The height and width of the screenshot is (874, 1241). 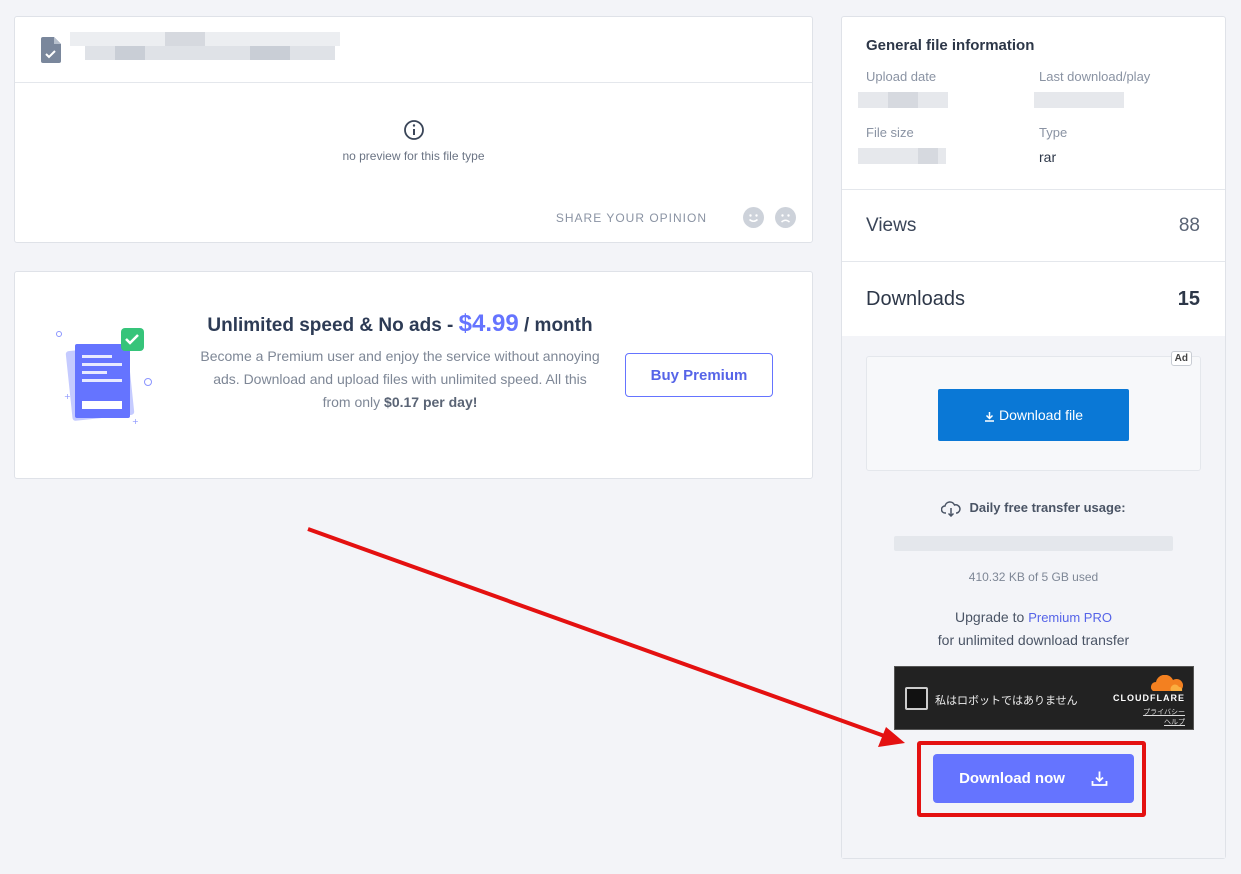 I want to click on cloudflare-captcha: 私はロボットではありません CLOUDFLARE プライバシー ヘルプ, so click(x=1044, y=698).